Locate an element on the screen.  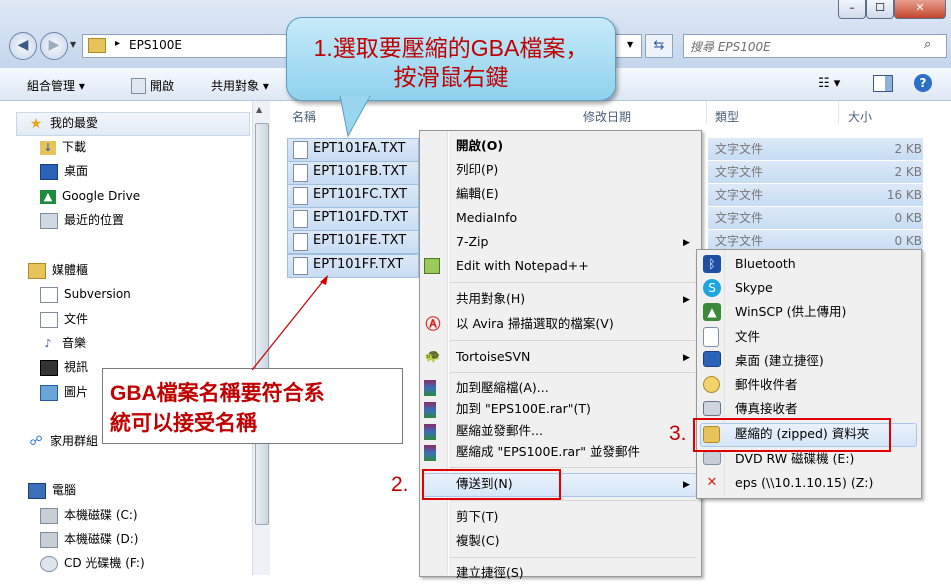
nav-documents: 文件 is located at coordinates (64, 319).